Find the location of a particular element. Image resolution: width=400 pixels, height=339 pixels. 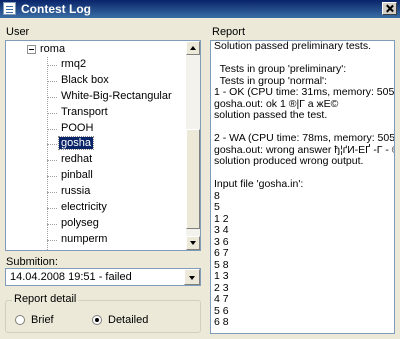

radio-detailed-icon is located at coordinates (97, 320).